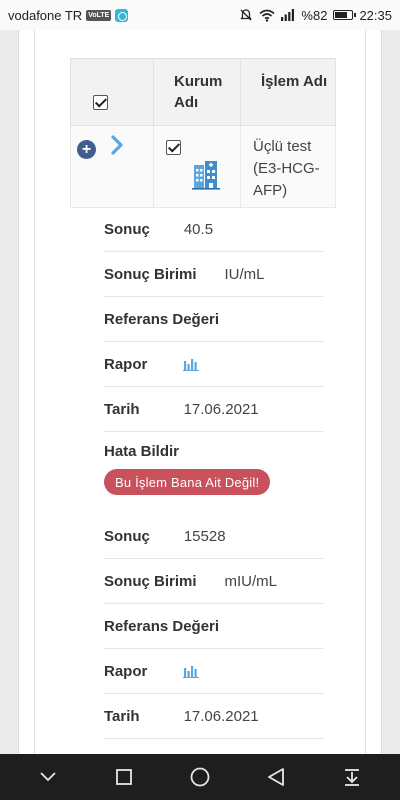  I want to click on navigation-bar, so click(200, 777).